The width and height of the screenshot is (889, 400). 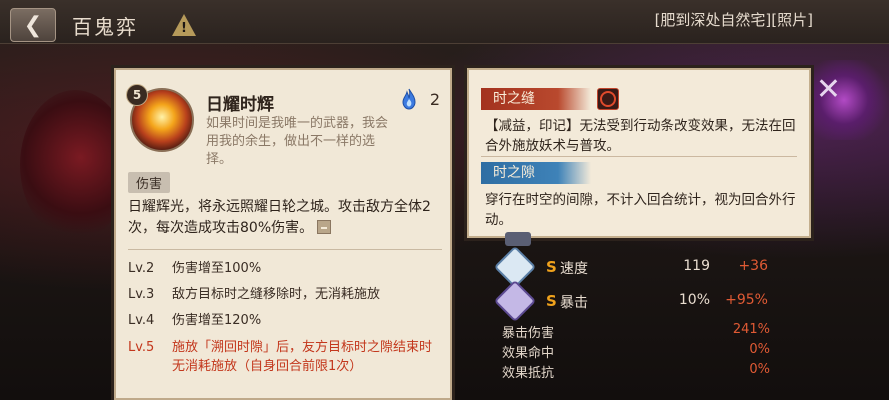 What do you see at coordinates (518, 239) in the screenshot?
I see `hidden-stat-icon` at bounding box center [518, 239].